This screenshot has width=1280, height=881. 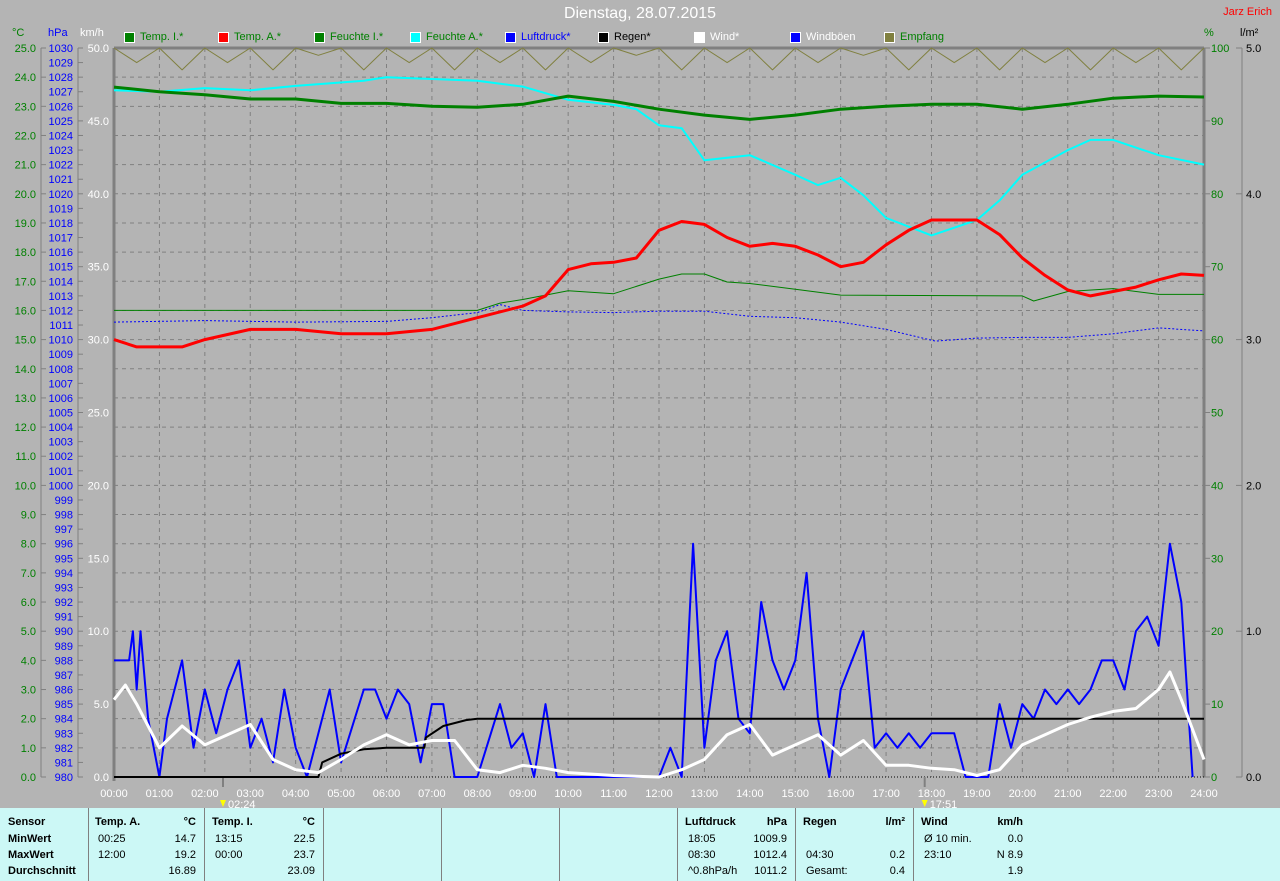 What do you see at coordinates (112, 839) in the screenshot?
I see `stats-time: 00:25` at bounding box center [112, 839].